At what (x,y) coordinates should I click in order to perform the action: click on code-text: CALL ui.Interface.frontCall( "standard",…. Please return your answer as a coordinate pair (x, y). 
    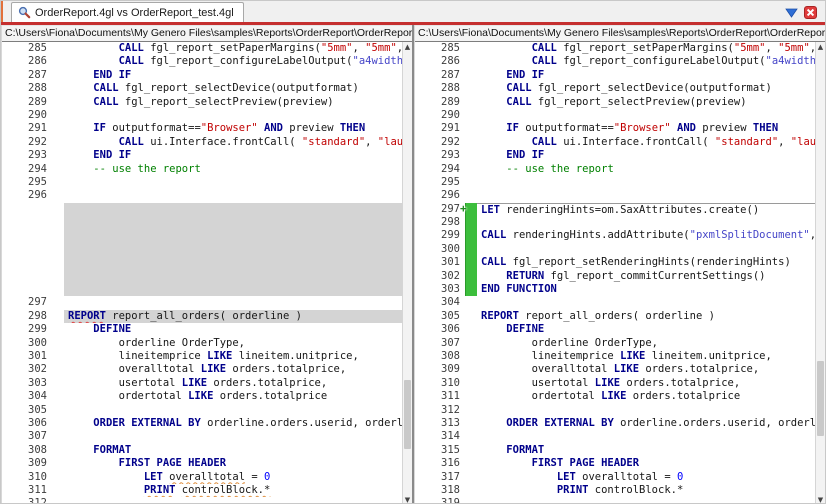
    Looking at the image, I should click on (673, 141).